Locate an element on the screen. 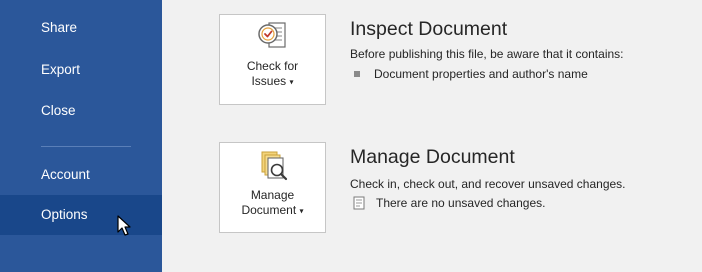  sidebar-item-account: Account is located at coordinates (81, 175).